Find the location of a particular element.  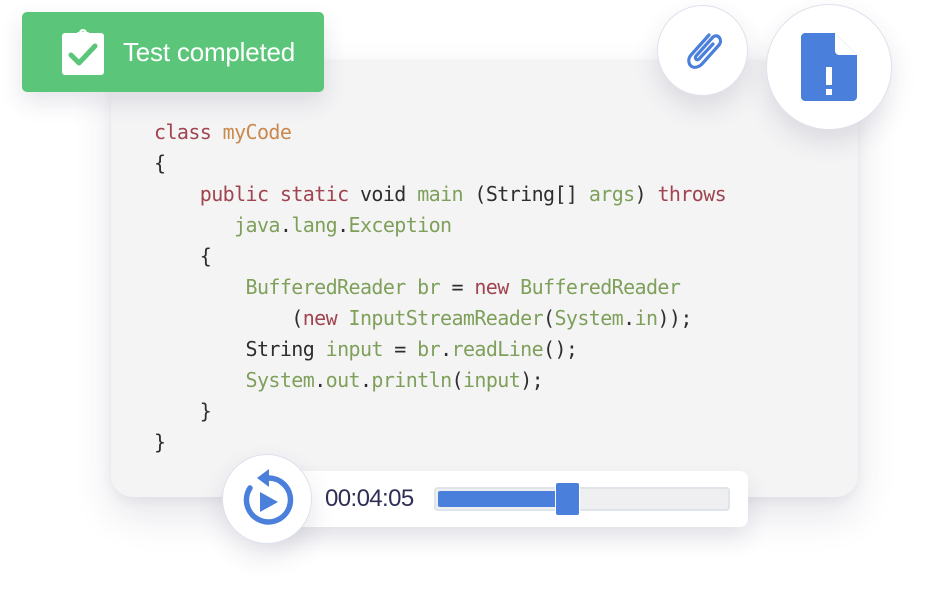

paperclip-icon is located at coordinates (704, 50).